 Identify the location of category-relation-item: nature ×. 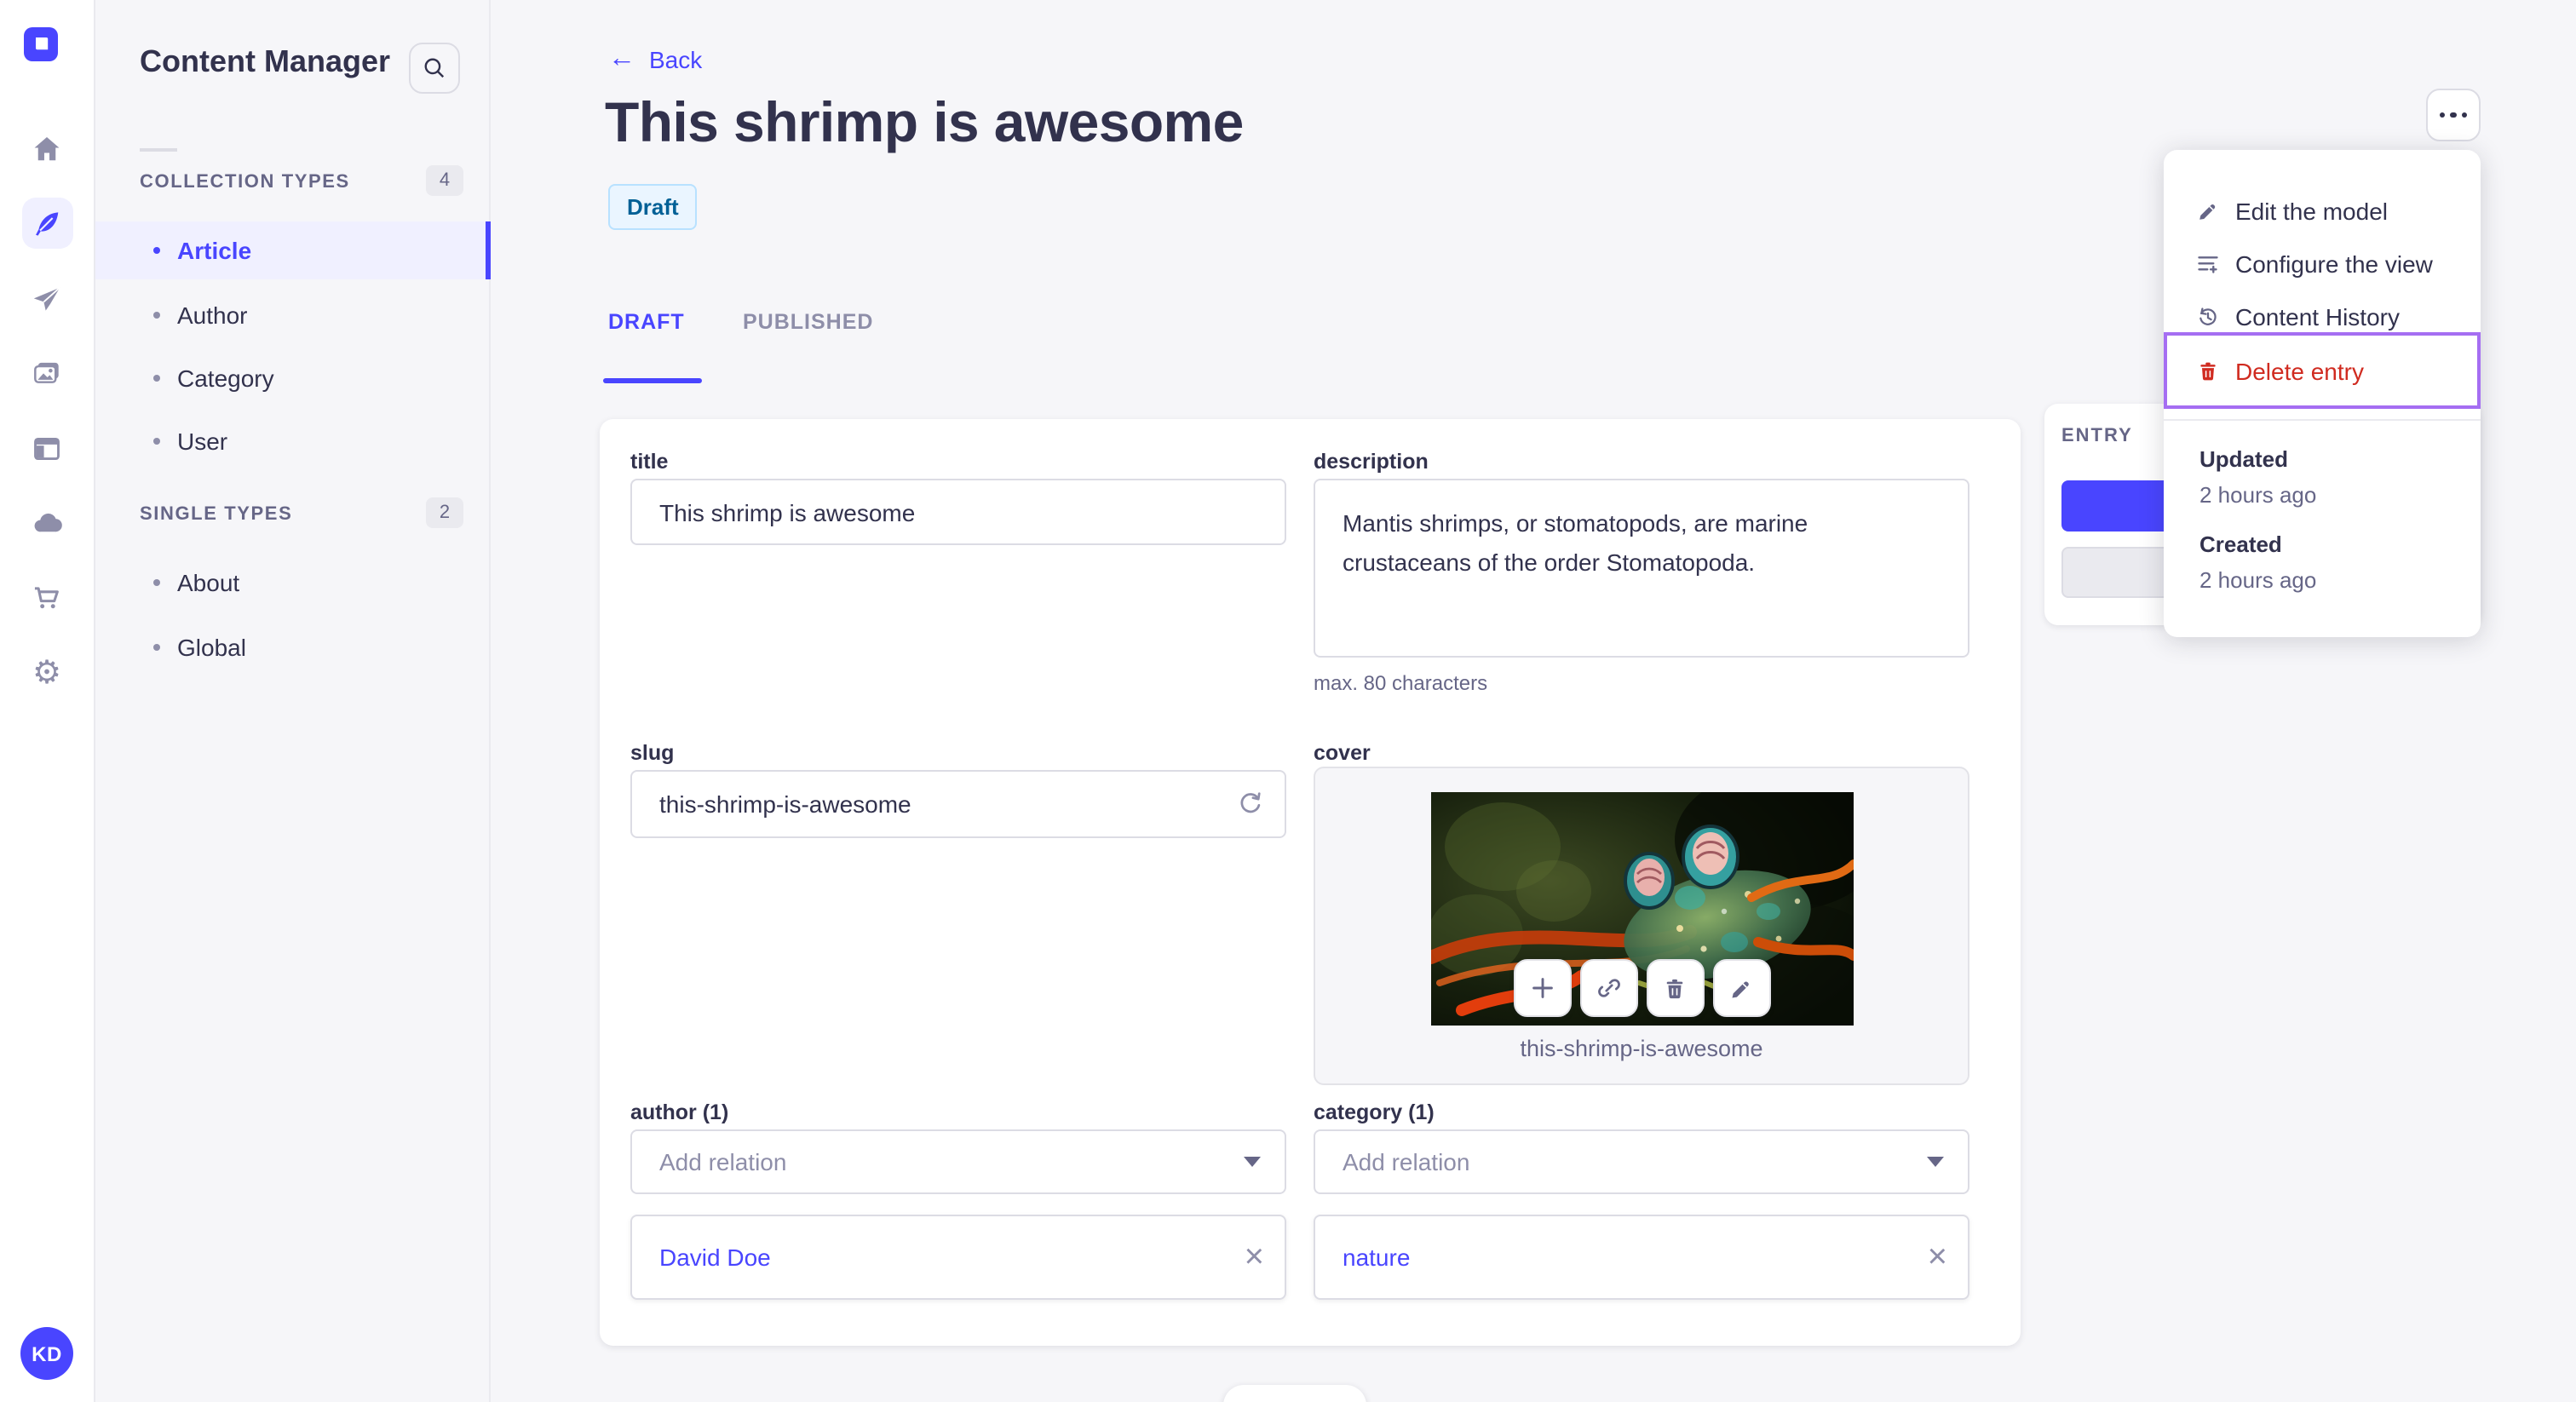
(1642, 1257).